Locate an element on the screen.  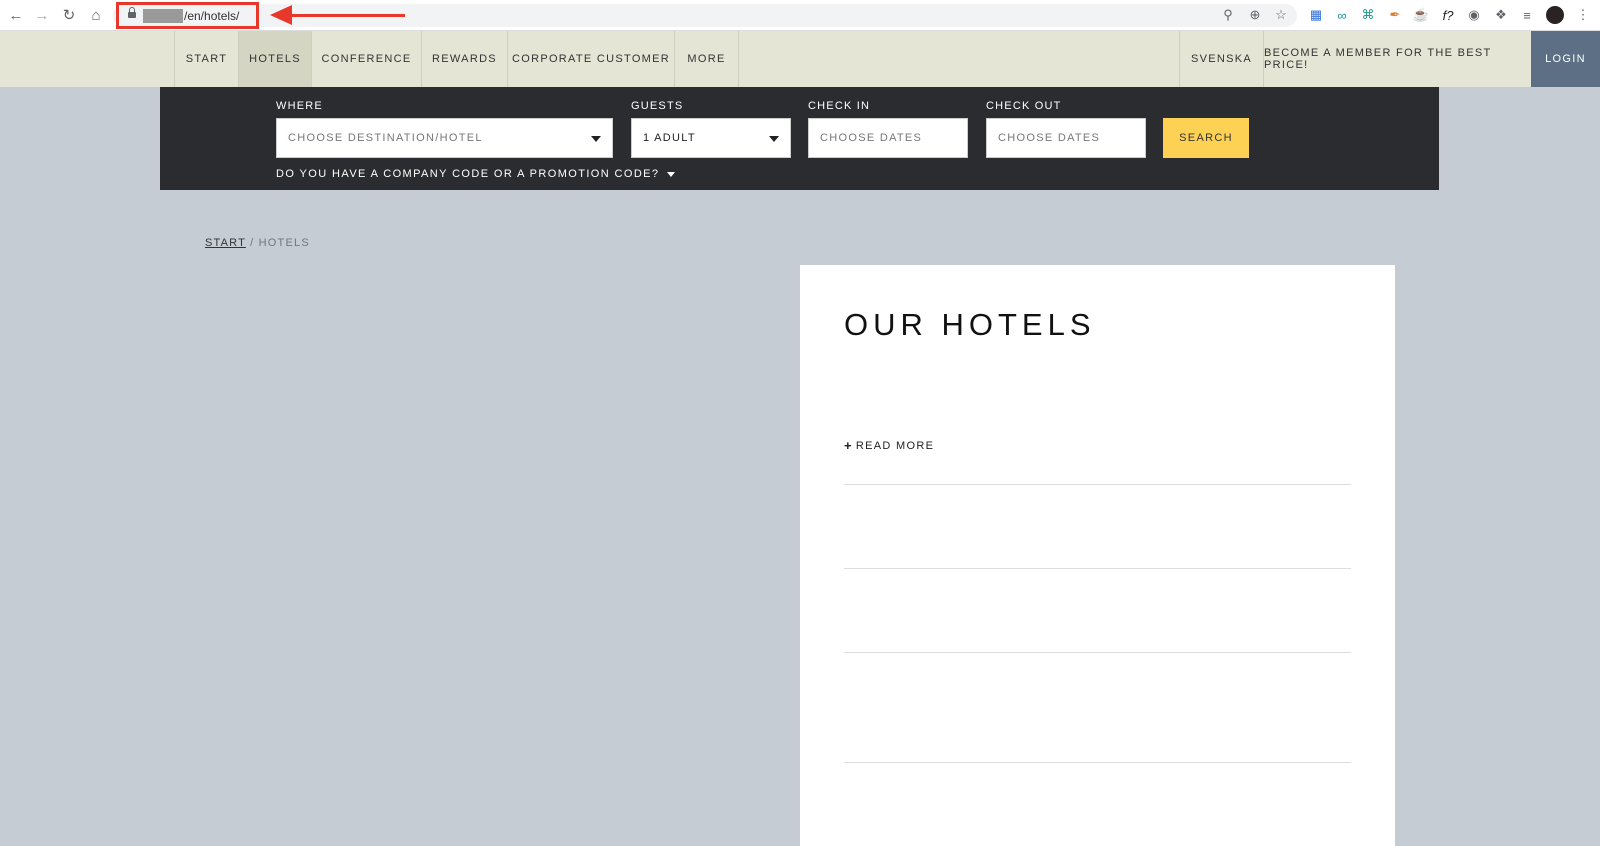
nav-conference: CONFERENCE is located at coordinates (366, 59).